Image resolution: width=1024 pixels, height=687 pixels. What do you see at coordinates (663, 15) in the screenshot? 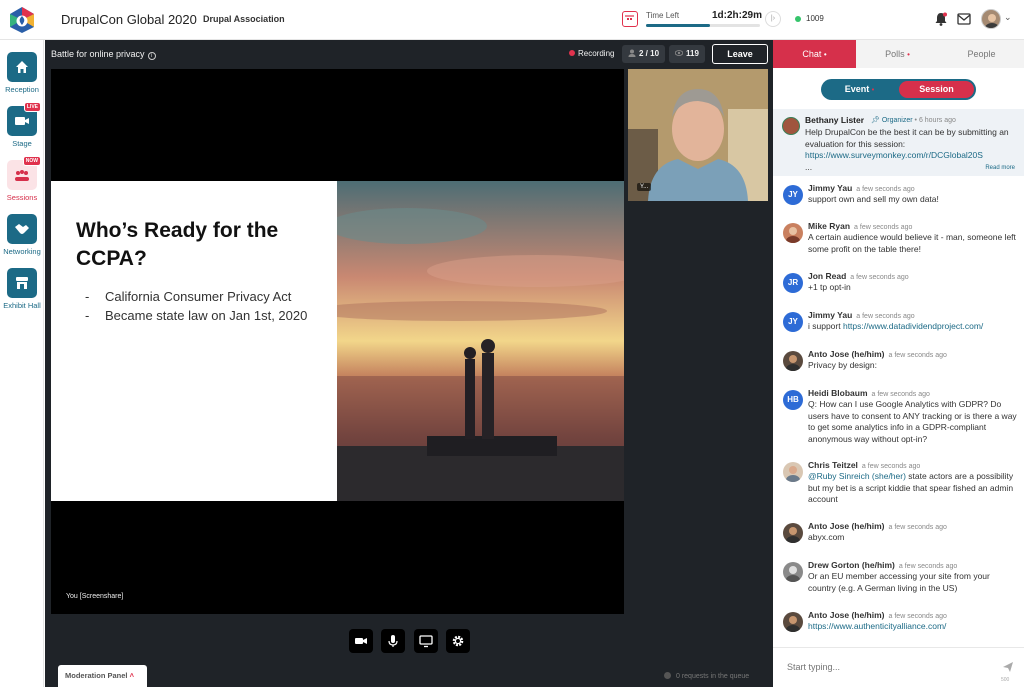
I see `time-left-label: Time Left` at bounding box center [663, 15].